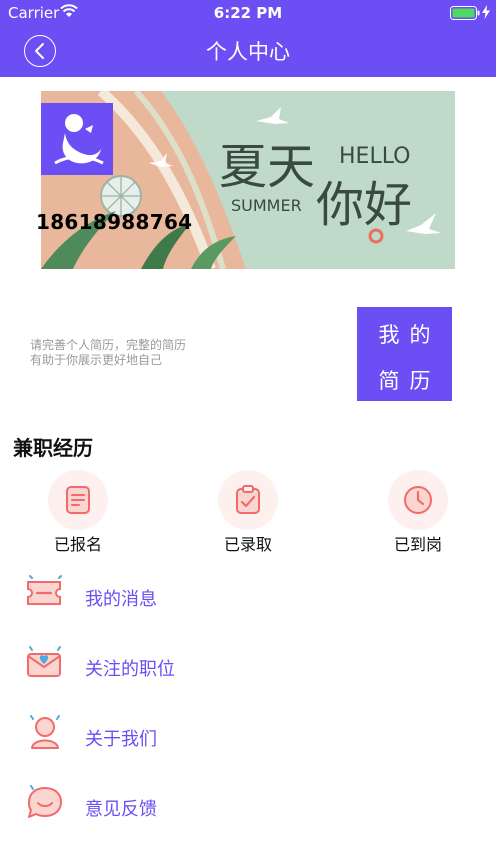 This screenshot has height=843, width=496. What do you see at coordinates (247, 544) in the screenshot?
I see `status-label: 已录取` at bounding box center [247, 544].